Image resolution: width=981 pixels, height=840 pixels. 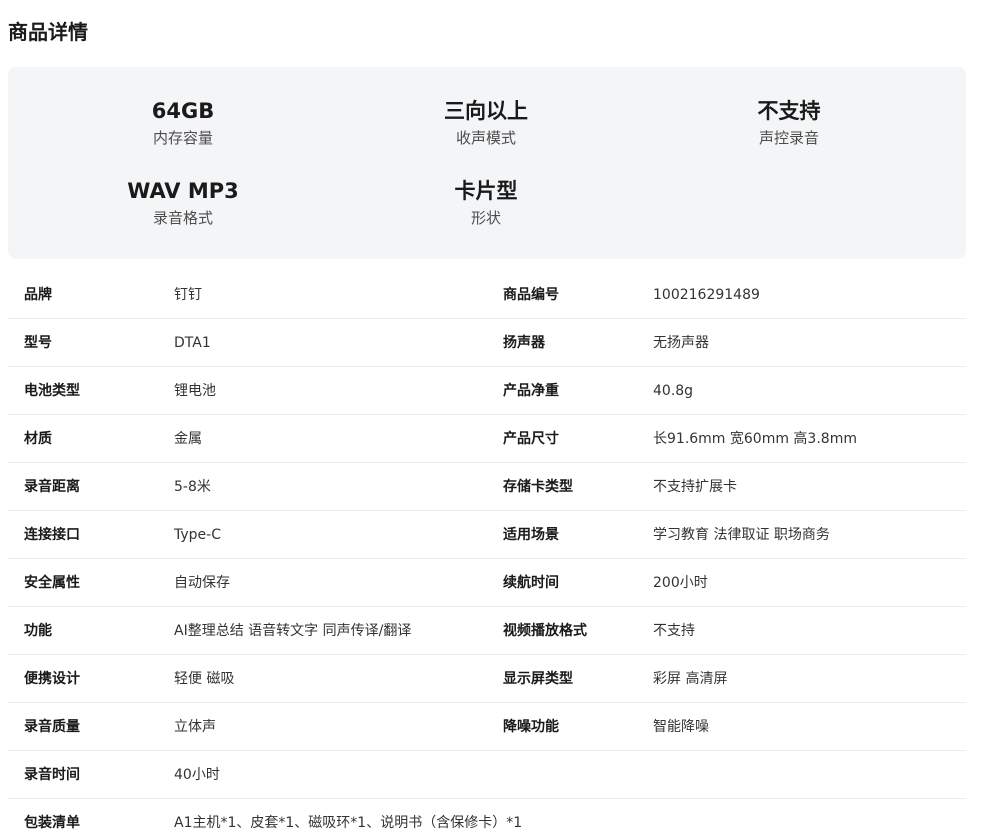 What do you see at coordinates (755, 439) in the screenshot?
I see `spec-value: 长91.6mm 宽60mm 高3.8mm` at bounding box center [755, 439].